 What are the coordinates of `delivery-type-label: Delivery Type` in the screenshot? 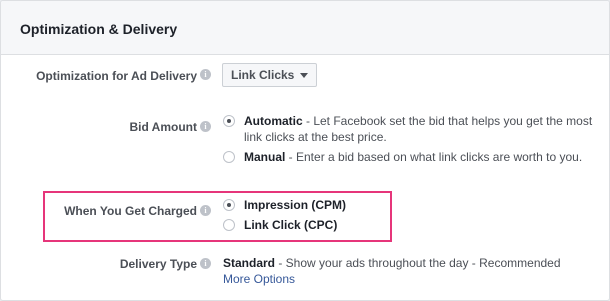 It's located at (158, 264).